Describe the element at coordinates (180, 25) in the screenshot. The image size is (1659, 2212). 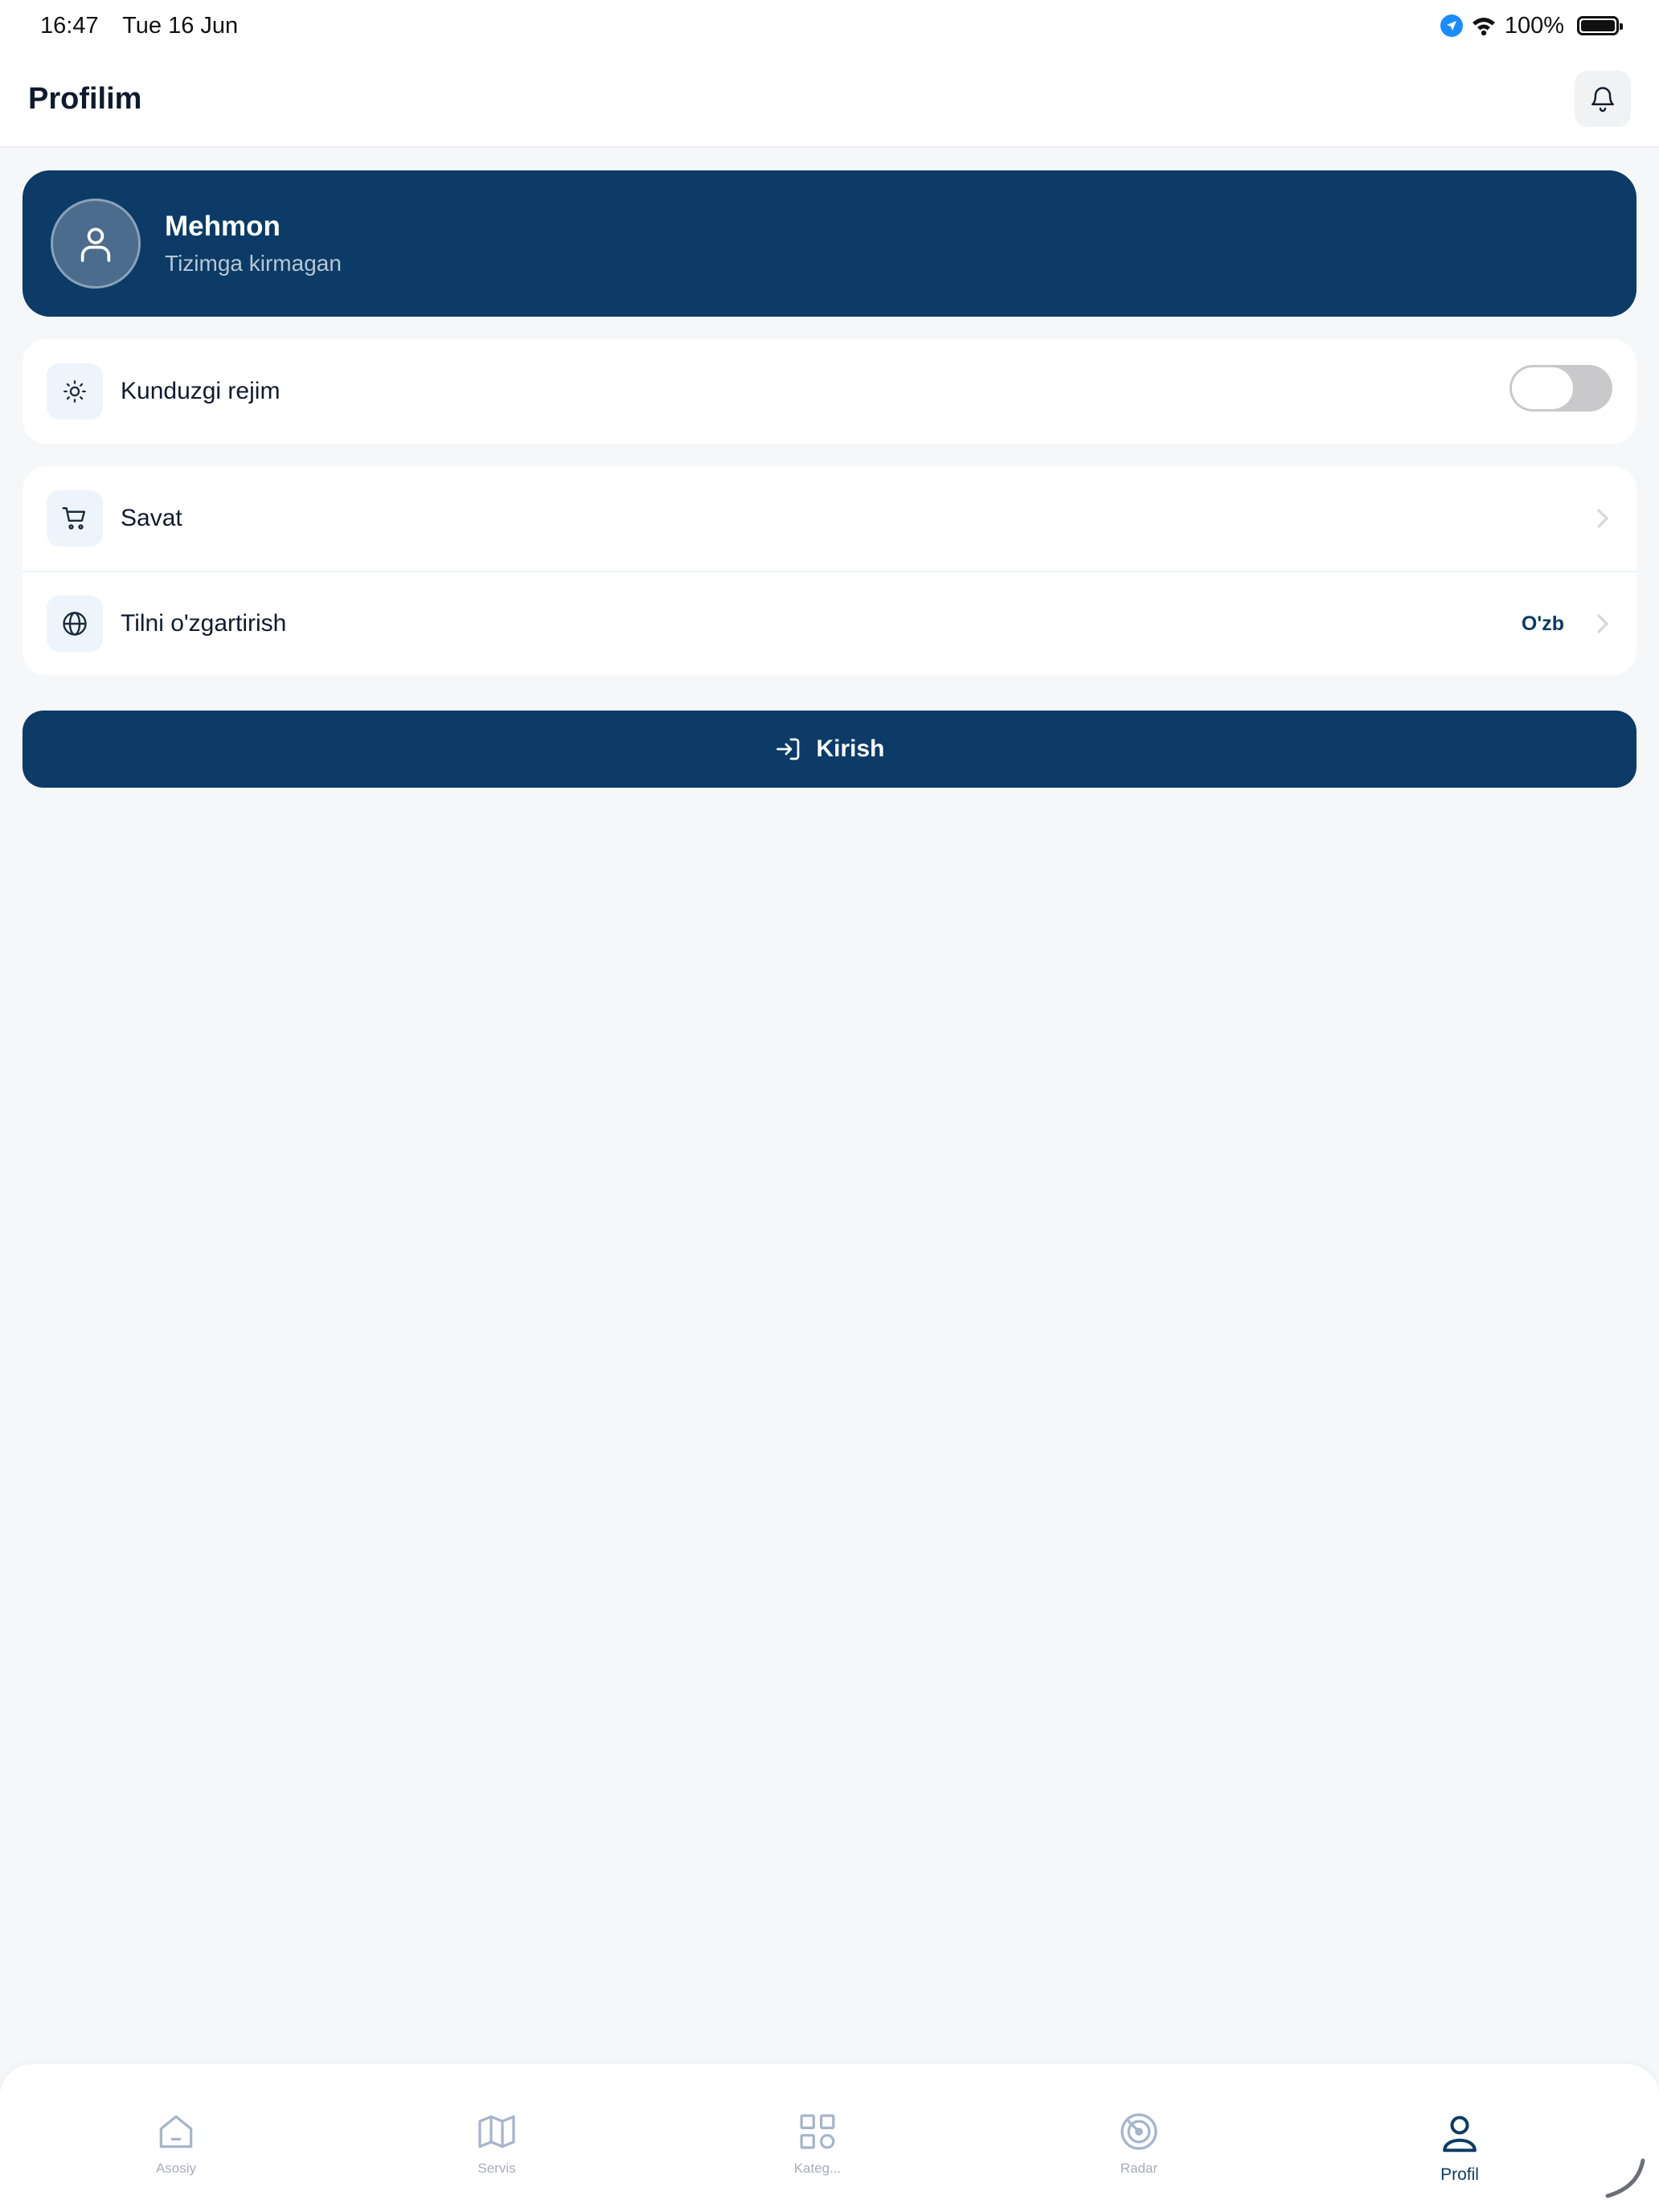
I see `status-date: Tue 16 Jun` at that location.